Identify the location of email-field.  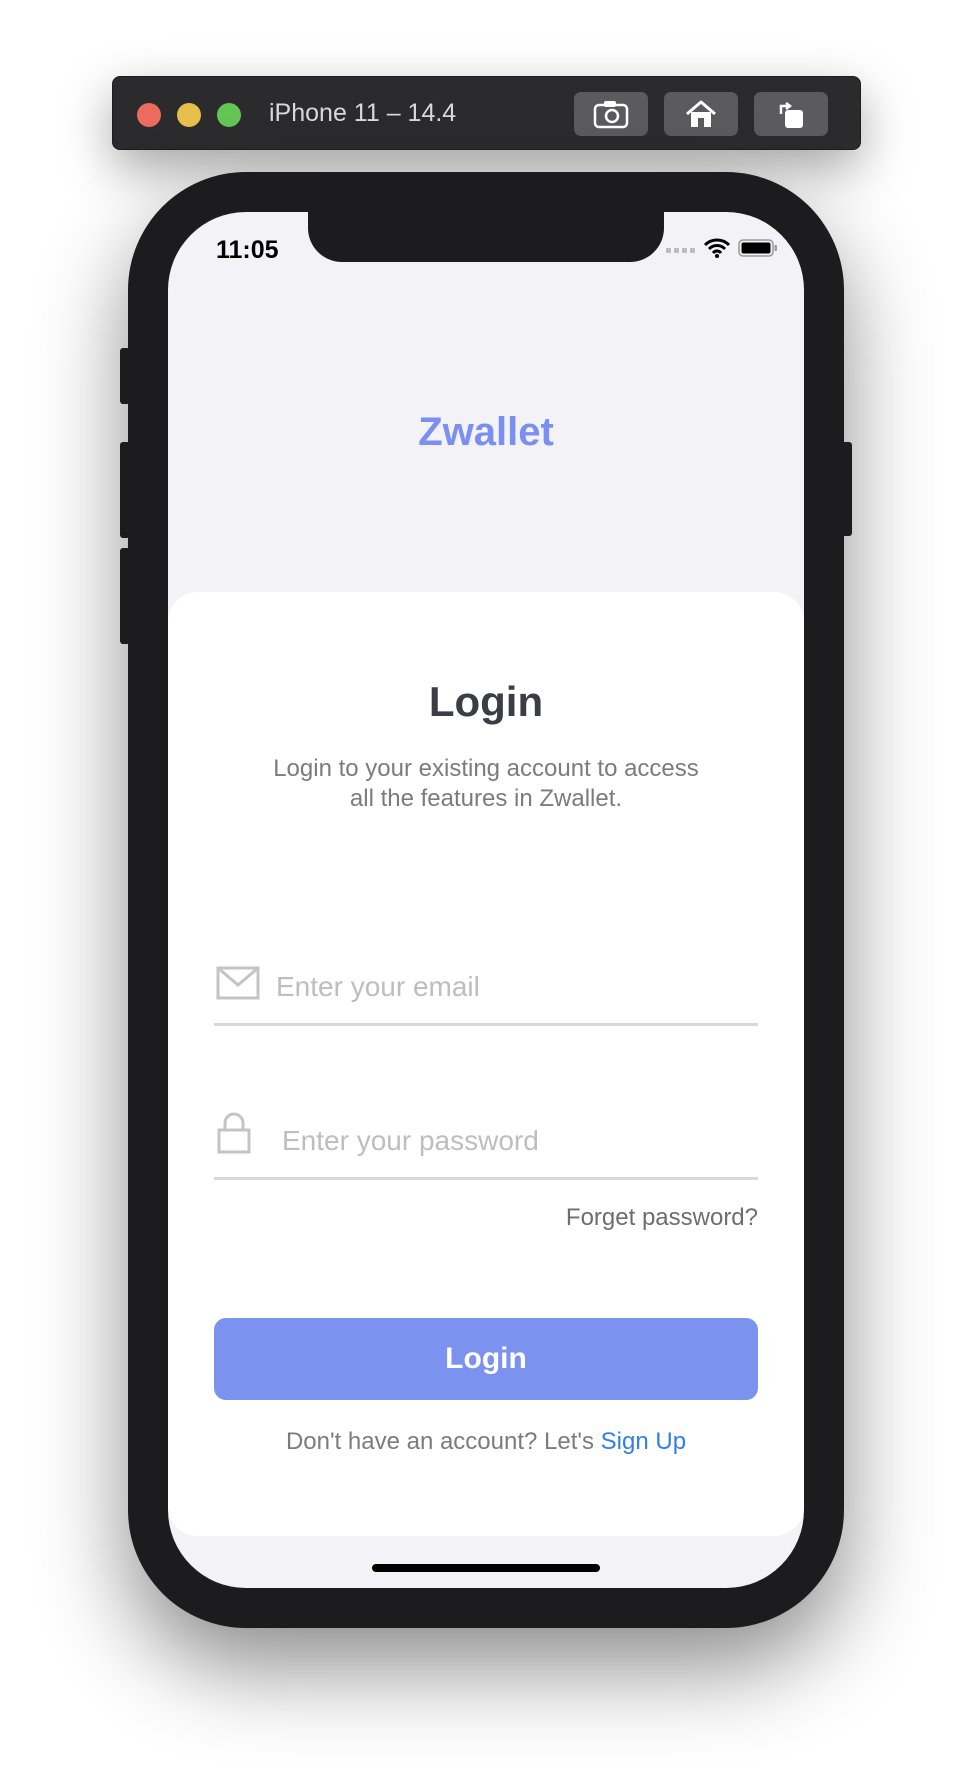
(486, 989).